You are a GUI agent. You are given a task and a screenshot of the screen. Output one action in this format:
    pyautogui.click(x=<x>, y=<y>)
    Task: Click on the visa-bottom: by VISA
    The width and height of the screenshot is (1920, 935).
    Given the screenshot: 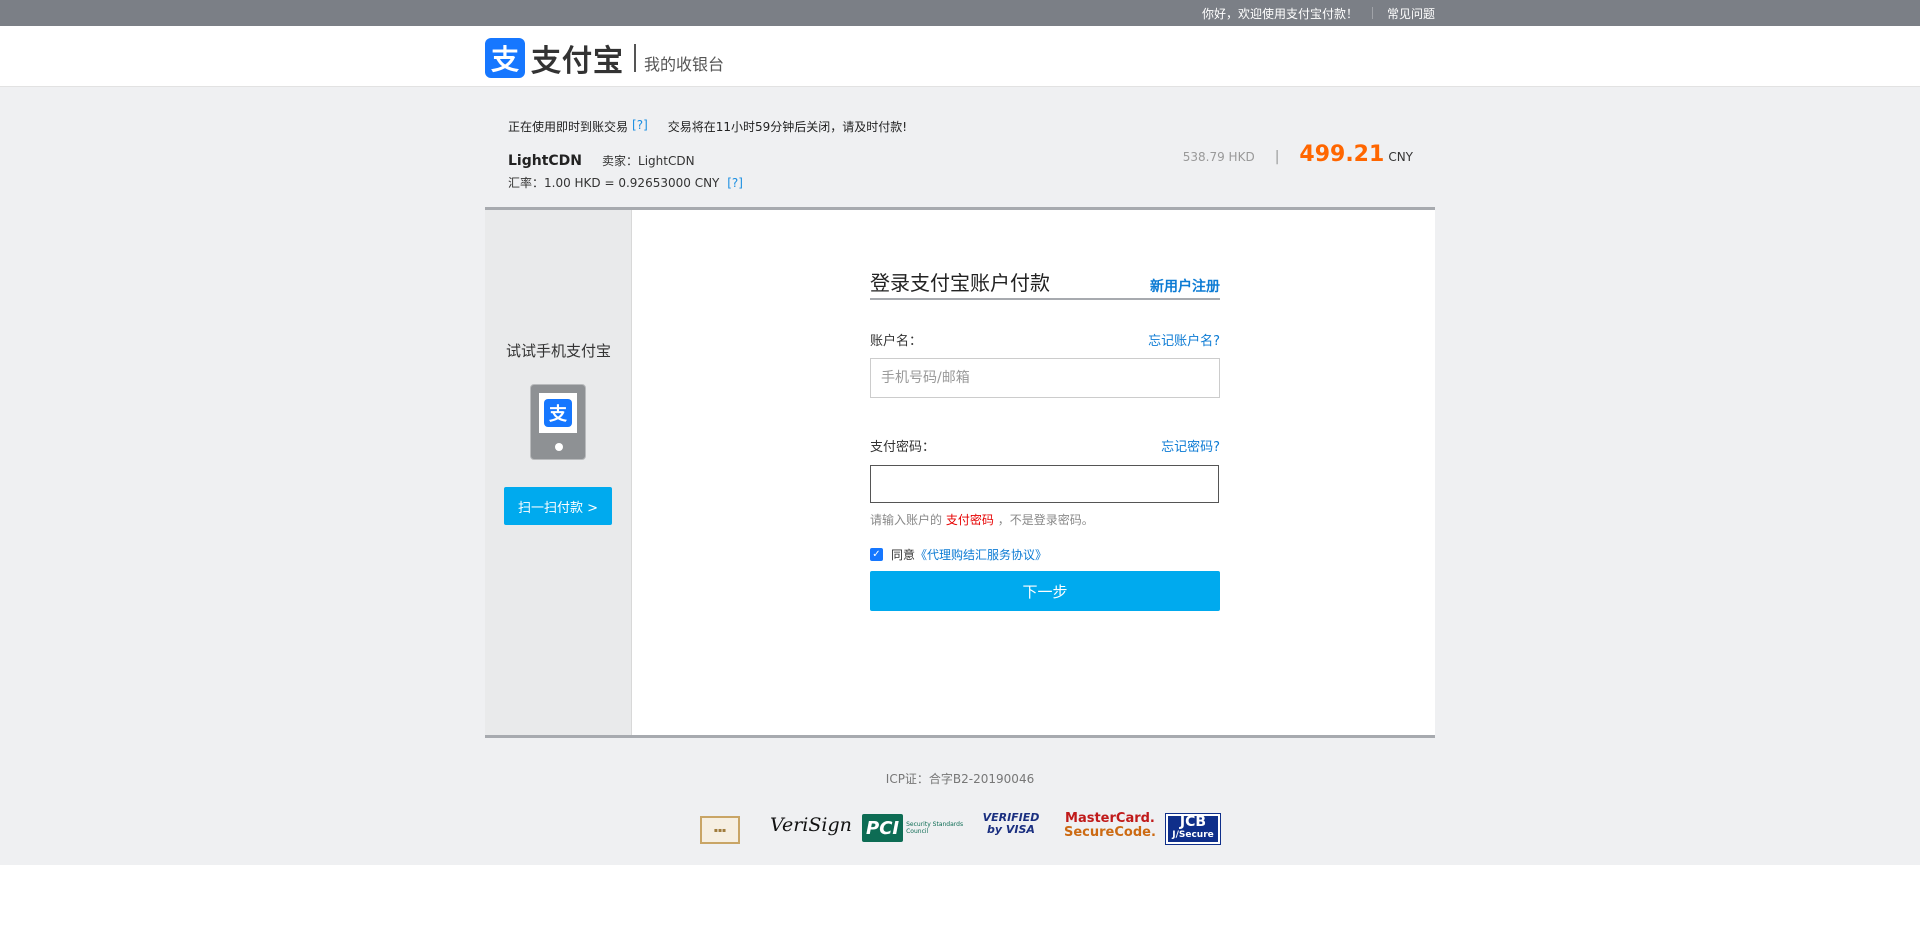 What is the action you would take?
    pyautogui.click(x=1011, y=829)
    